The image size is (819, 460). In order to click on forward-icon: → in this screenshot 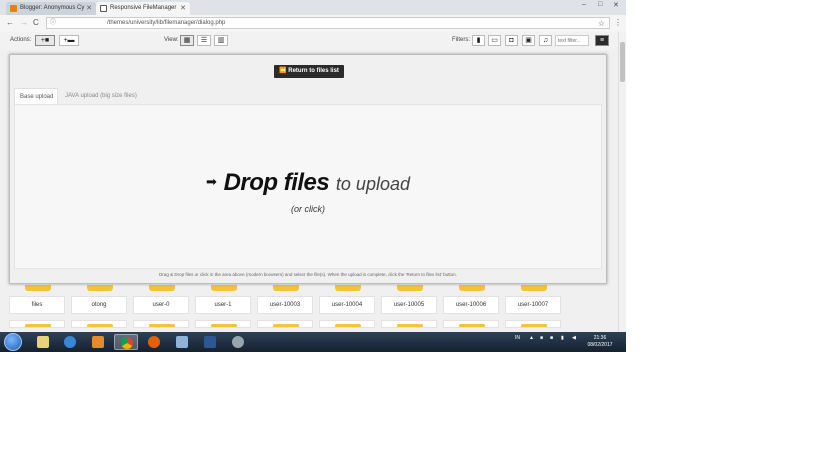, I will do `click(24, 22)`.